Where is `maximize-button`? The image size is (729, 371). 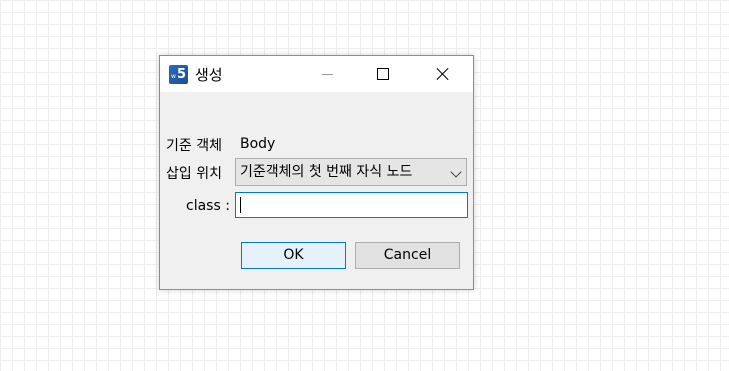
maximize-button is located at coordinates (383, 74).